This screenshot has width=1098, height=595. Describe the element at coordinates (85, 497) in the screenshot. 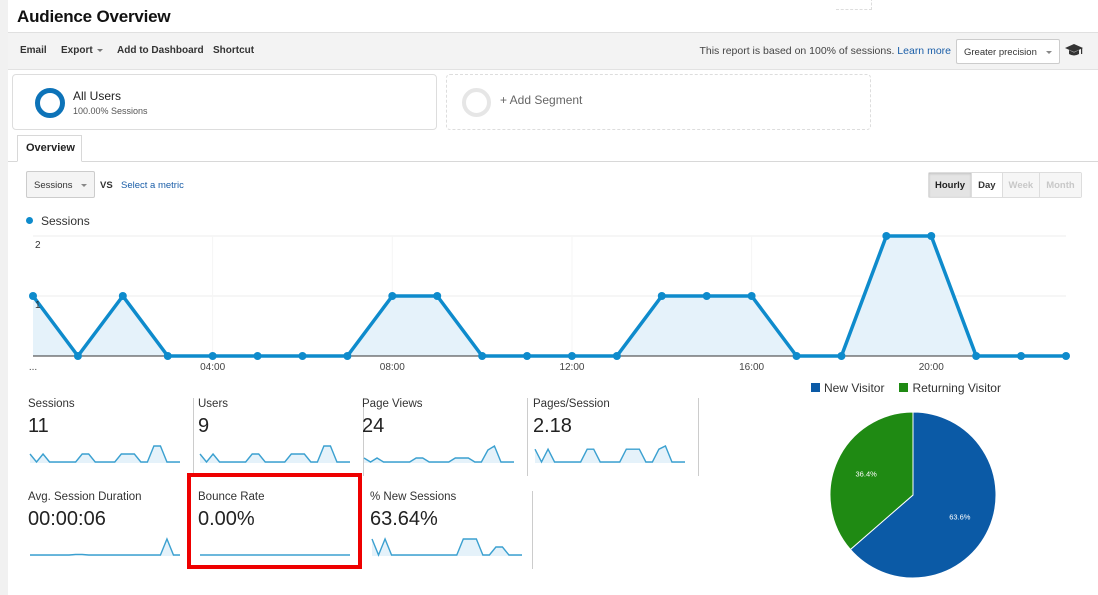

I see `metric-label: Avg. Session Duration` at that location.